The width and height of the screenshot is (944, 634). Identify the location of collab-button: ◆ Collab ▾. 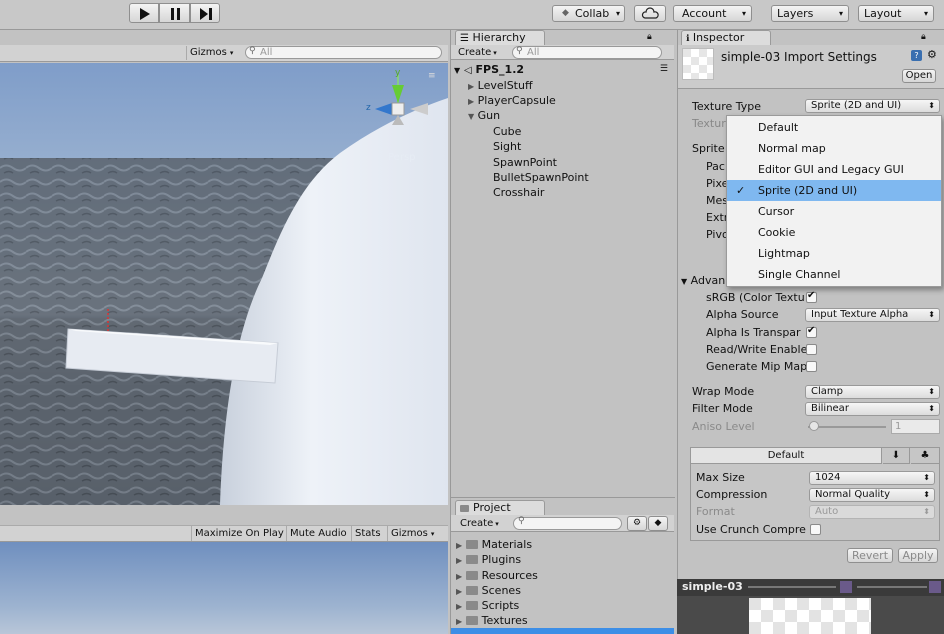
(588, 13).